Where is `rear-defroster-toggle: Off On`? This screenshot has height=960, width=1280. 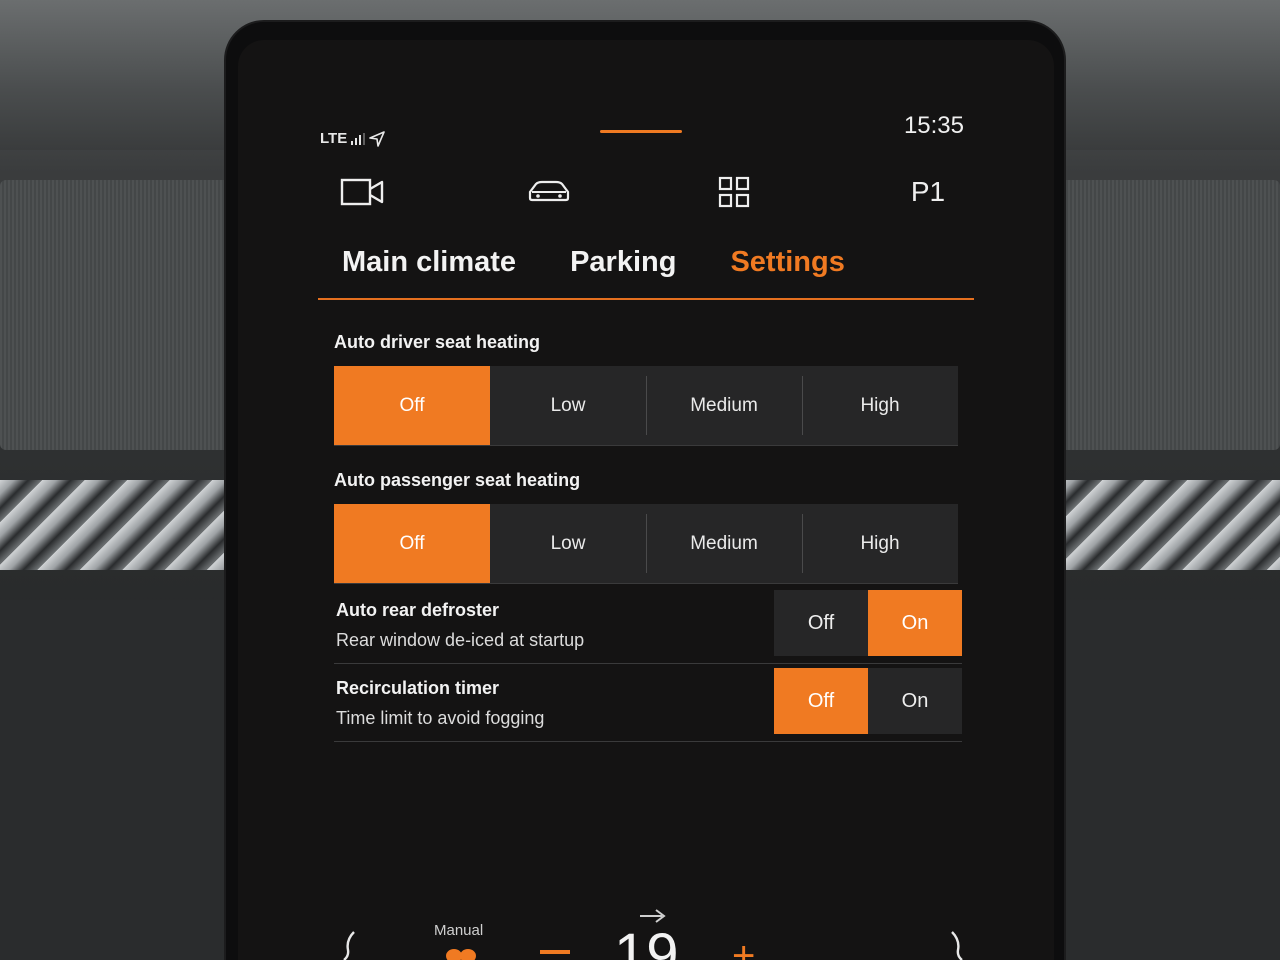
rear-defroster-toggle: Off On is located at coordinates (868, 623).